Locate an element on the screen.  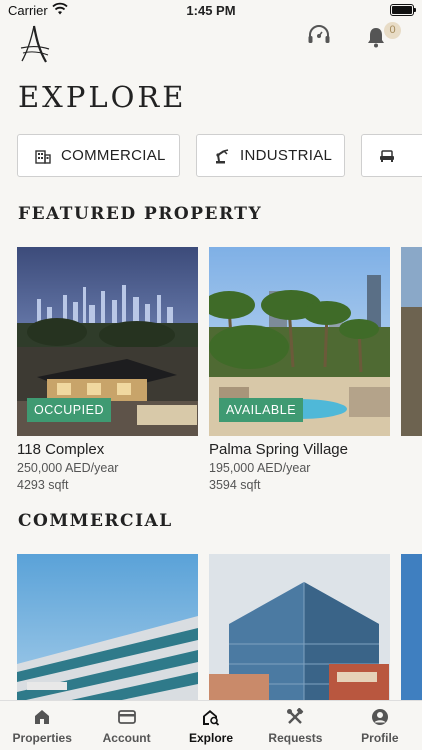
property-name: 118 Complex is located at coordinates (61, 449).